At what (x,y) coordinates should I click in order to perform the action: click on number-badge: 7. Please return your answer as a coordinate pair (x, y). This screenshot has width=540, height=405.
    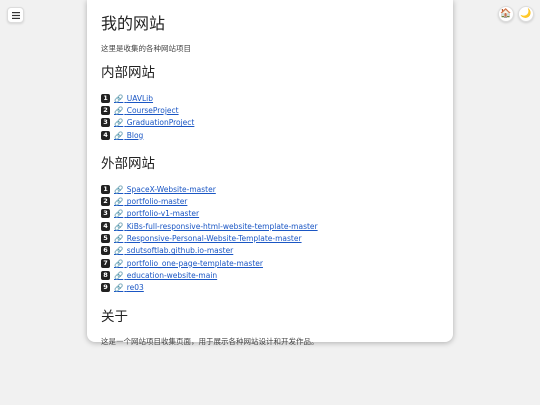
    Looking at the image, I should click on (105, 263).